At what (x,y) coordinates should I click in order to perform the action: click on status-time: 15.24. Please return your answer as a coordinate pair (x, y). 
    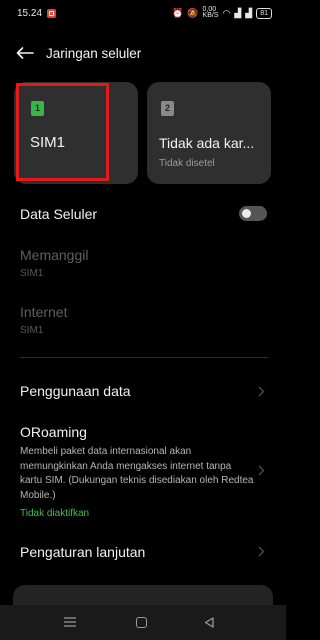
    Looking at the image, I should click on (30, 13).